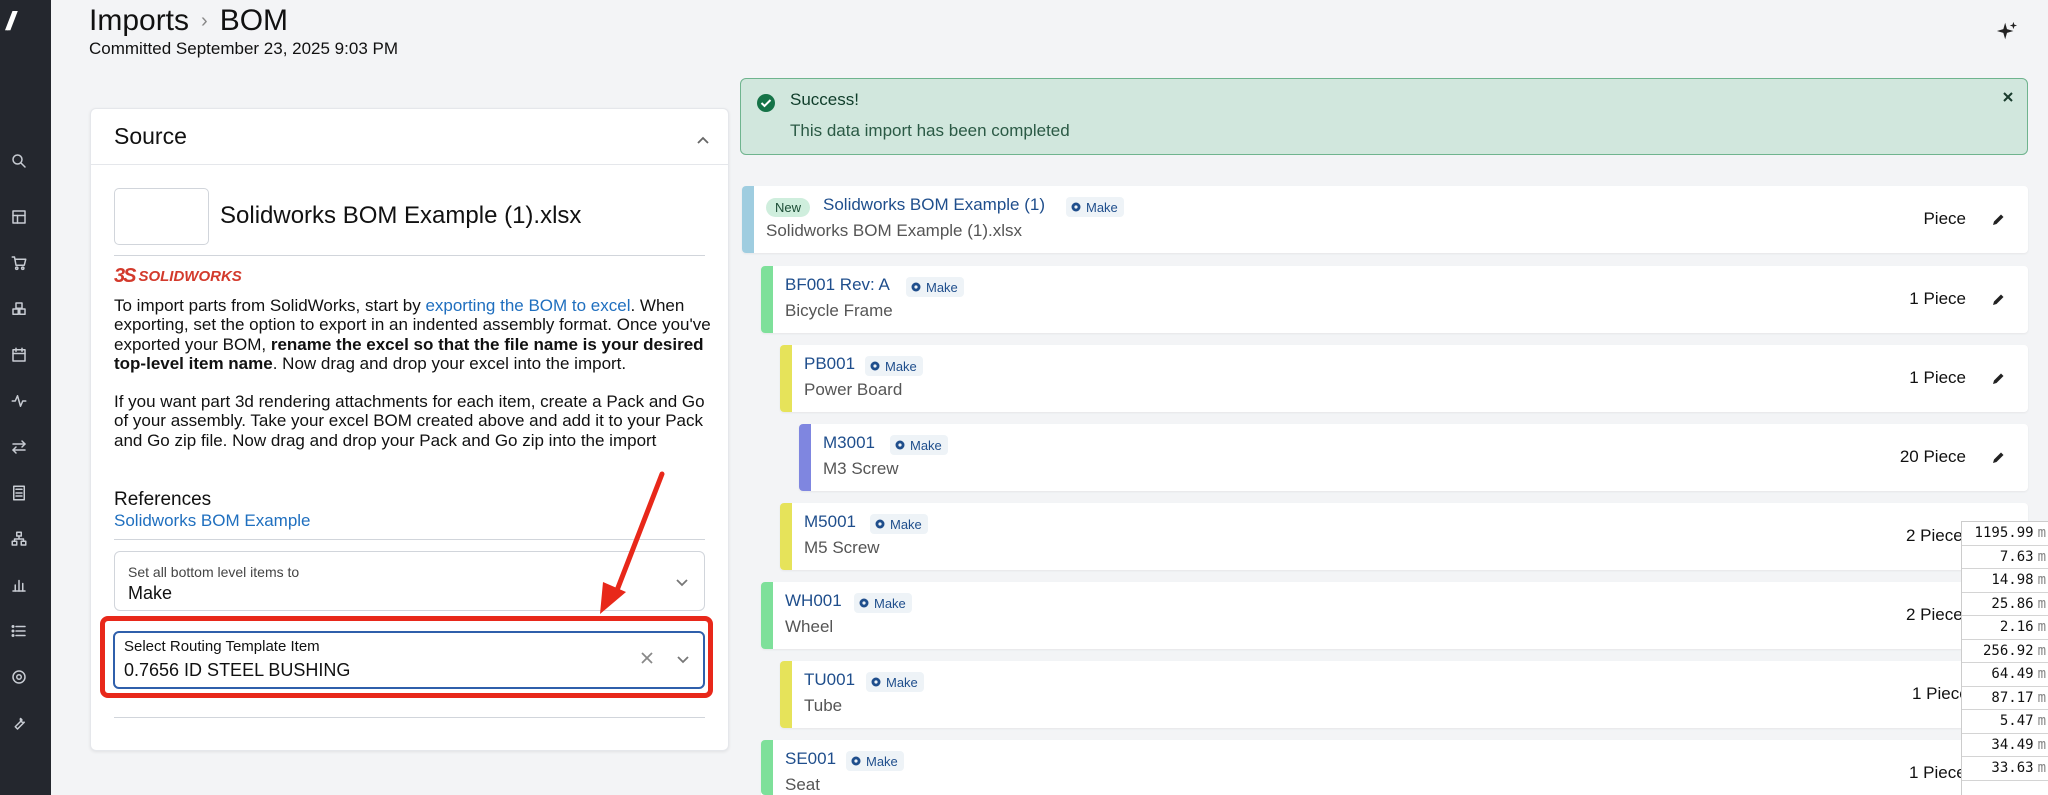  Describe the element at coordinates (2007, 31) in the screenshot. I see `sparkle-icon` at that location.